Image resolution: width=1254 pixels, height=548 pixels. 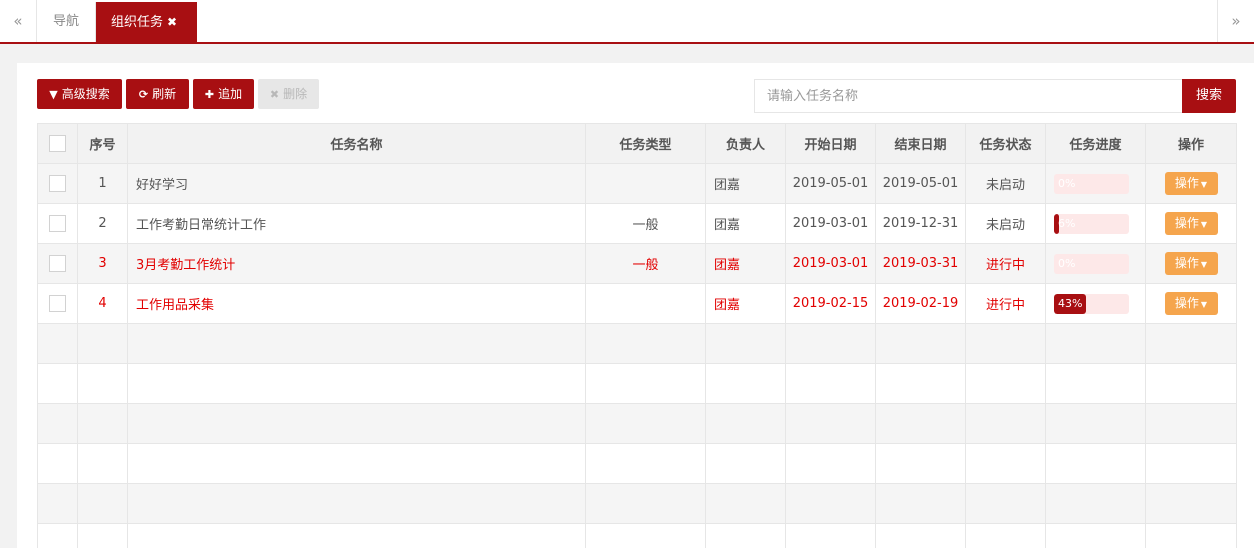 What do you see at coordinates (1005, 143) in the screenshot?
I see `header-status: 任务状态` at bounding box center [1005, 143].